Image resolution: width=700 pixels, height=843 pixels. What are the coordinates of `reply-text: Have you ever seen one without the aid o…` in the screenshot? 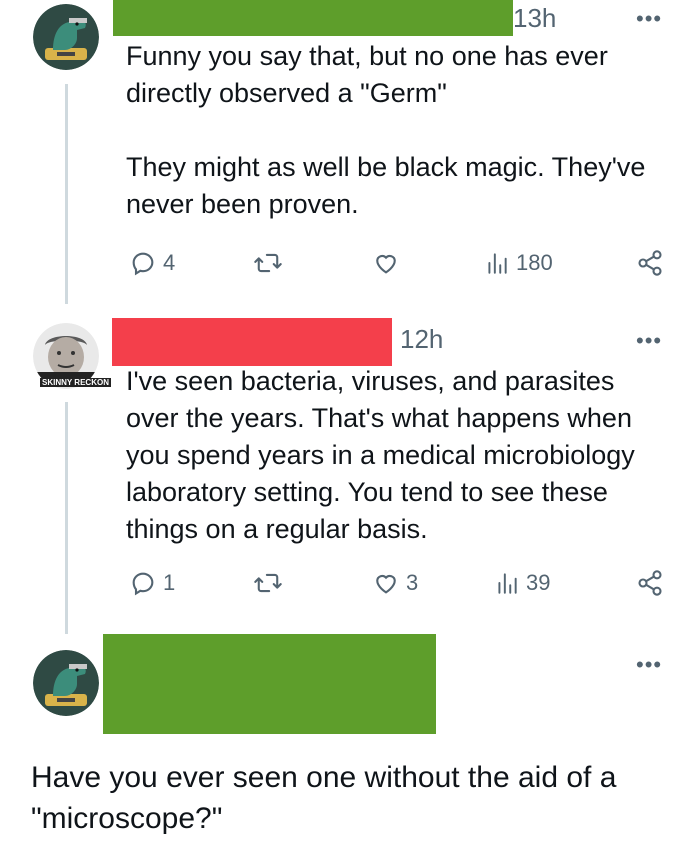 It's located at (324, 798).